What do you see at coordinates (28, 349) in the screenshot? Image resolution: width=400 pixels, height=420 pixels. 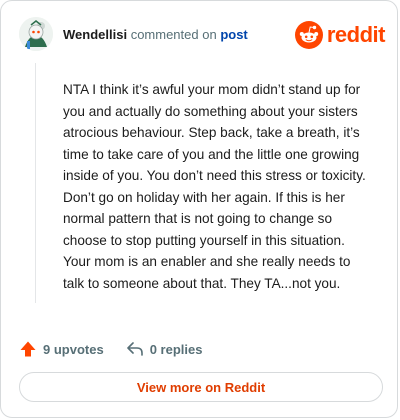 I see `upvote-arrow-icon` at bounding box center [28, 349].